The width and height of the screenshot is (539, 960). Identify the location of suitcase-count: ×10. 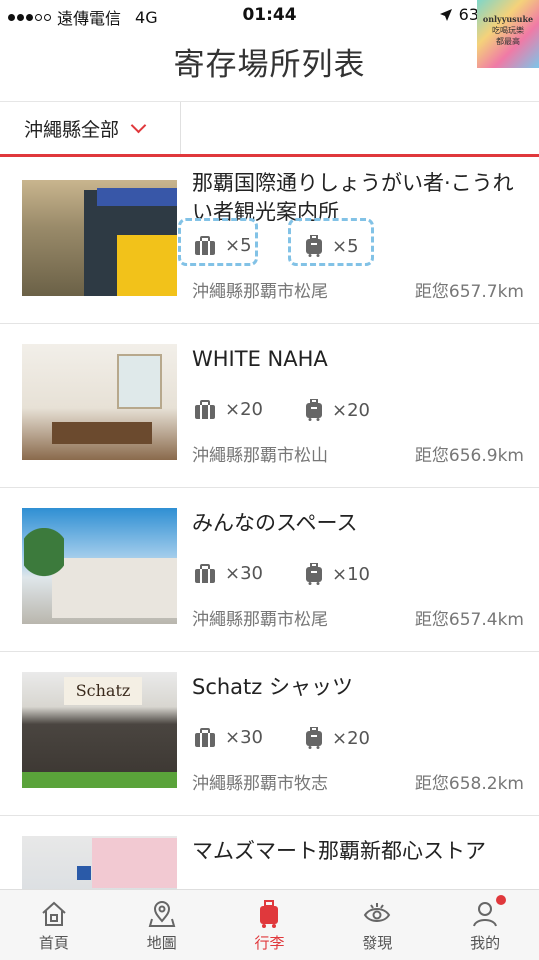
(351, 574).